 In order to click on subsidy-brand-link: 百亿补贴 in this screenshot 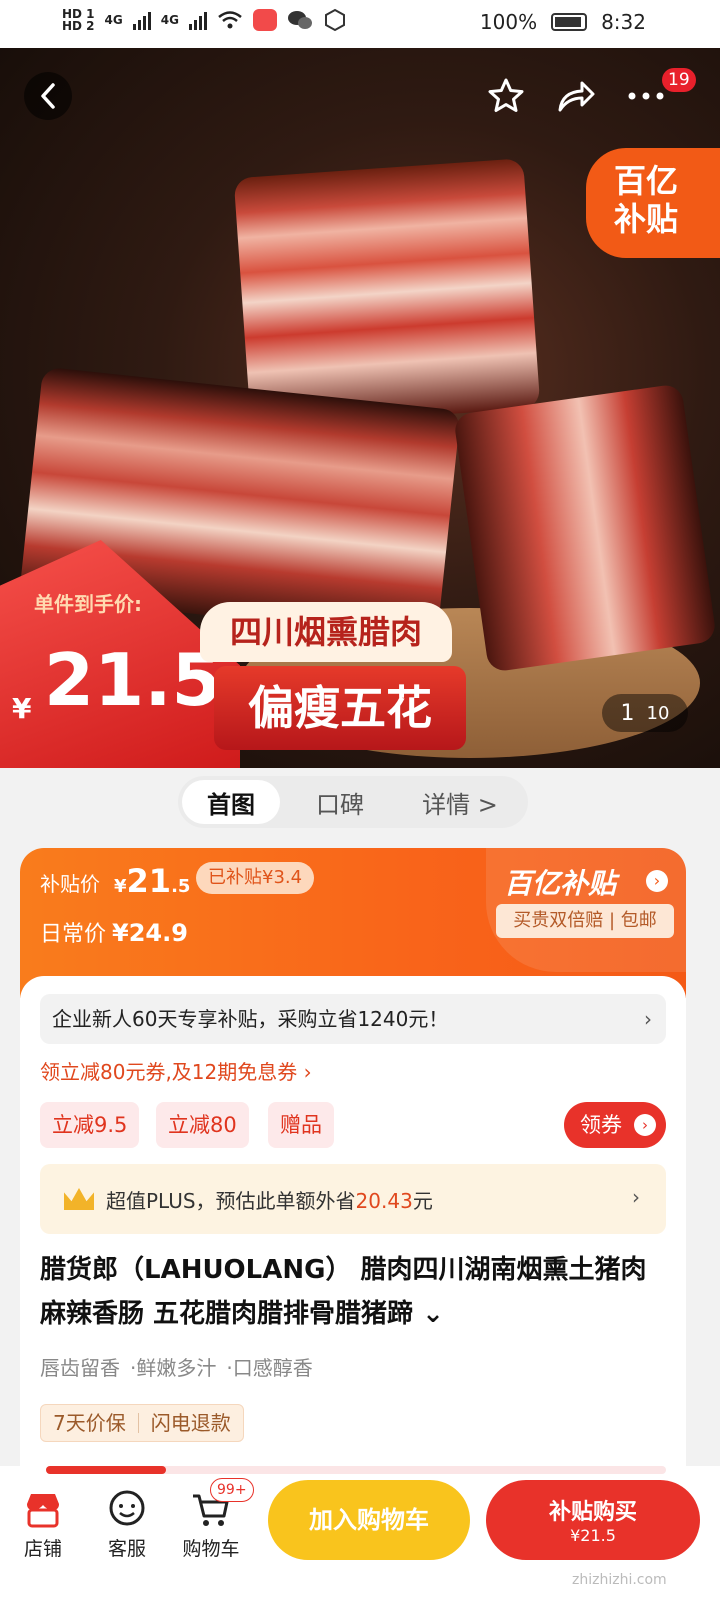, I will do `click(560, 882)`.